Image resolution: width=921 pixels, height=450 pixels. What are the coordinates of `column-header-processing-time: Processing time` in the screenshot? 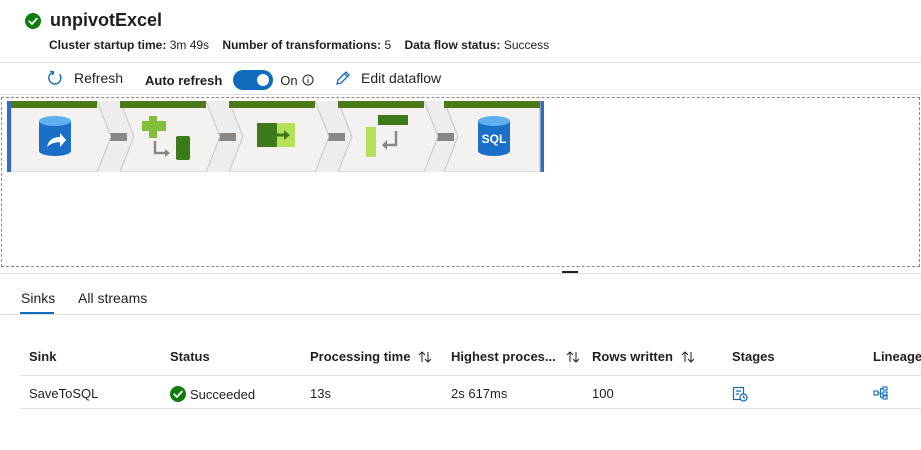 It's located at (371, 356).